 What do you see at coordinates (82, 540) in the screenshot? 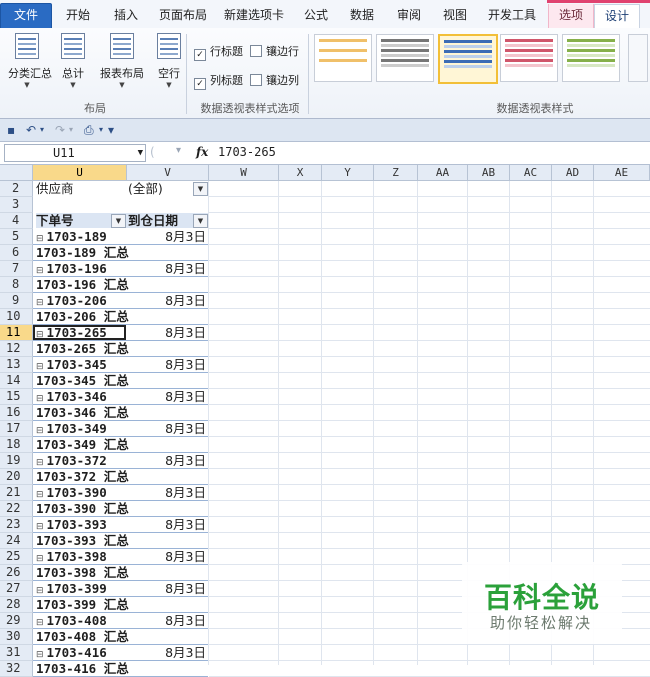
I see `subtotal-row-label: 1703-393 汇总` at bounding box center [82, 540].